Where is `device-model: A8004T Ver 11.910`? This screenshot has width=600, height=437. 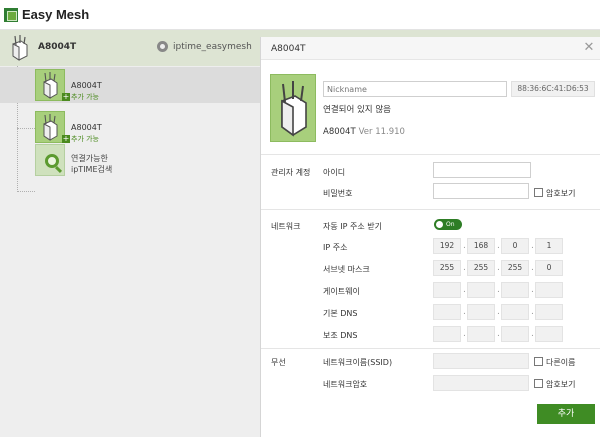 device-model: A8004T Ver 11.910 is located at coordinates (364, 132).